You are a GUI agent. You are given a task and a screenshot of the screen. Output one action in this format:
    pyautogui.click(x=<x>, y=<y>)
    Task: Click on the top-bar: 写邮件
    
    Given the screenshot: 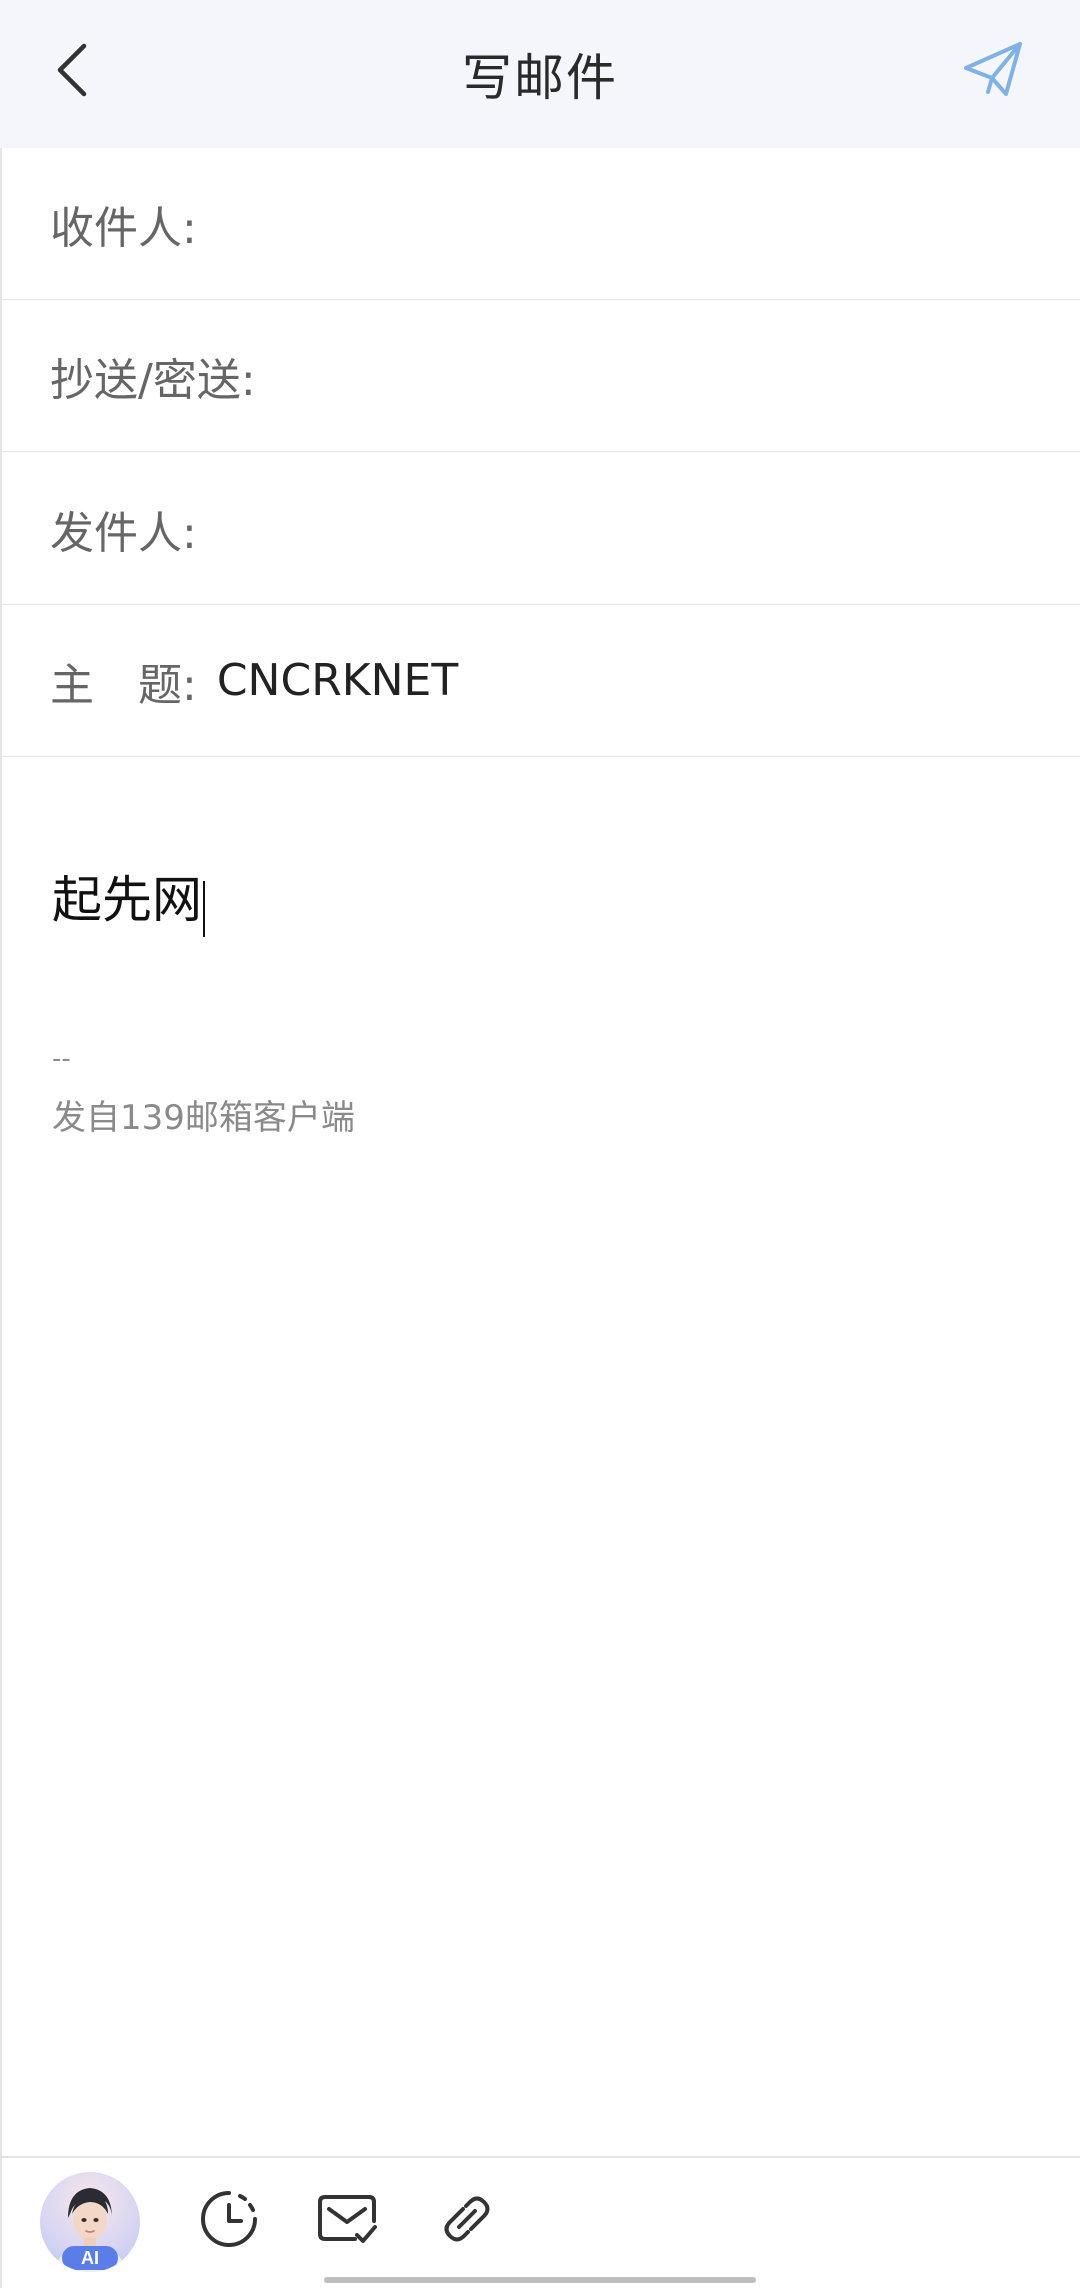 What is the action you would take?
    pyautogui.click(x=540, y=74)
    